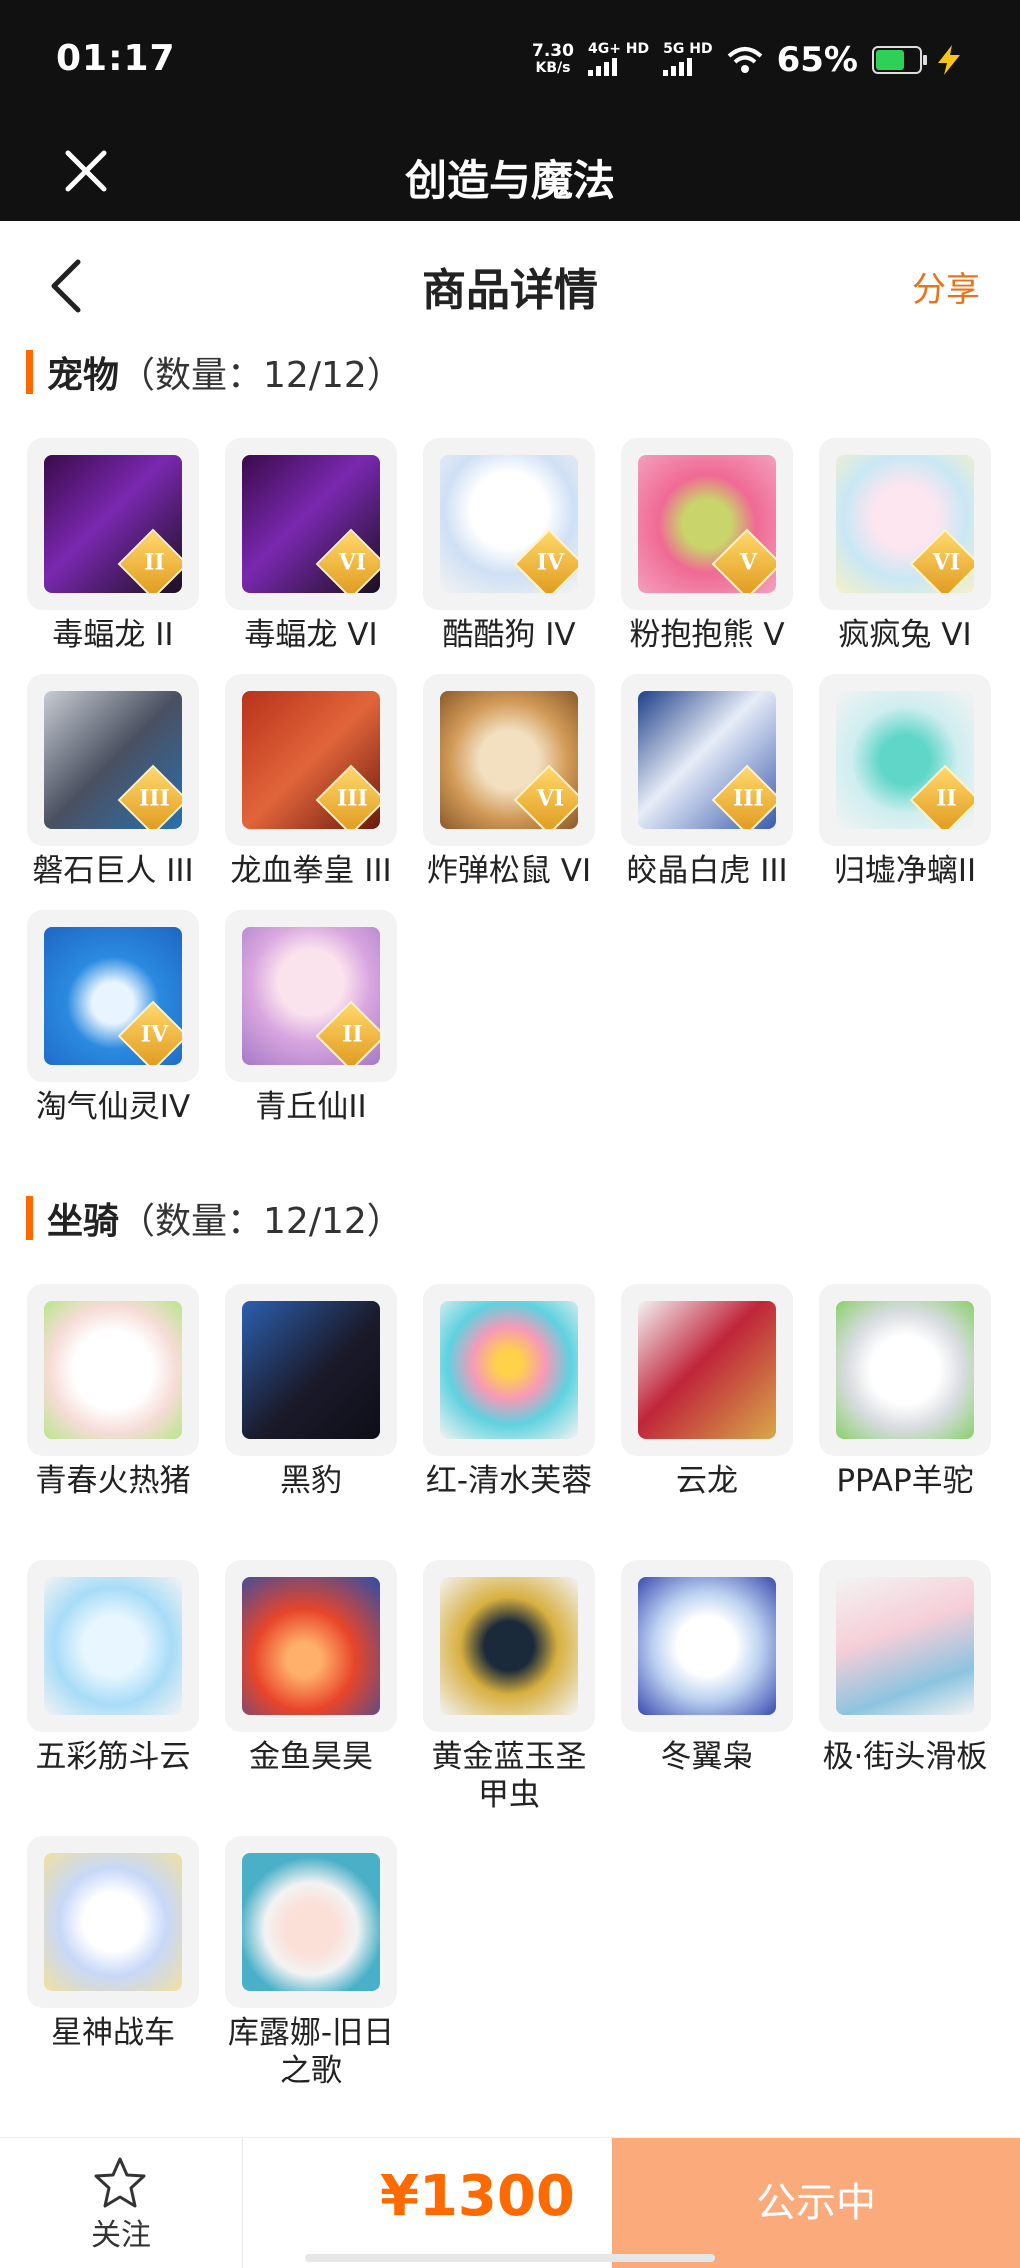 Image resolution: width=1020 pixels, height=2268 pixels. I want to click on pet-item: III 磐石巨人 III, so click(113, 782).